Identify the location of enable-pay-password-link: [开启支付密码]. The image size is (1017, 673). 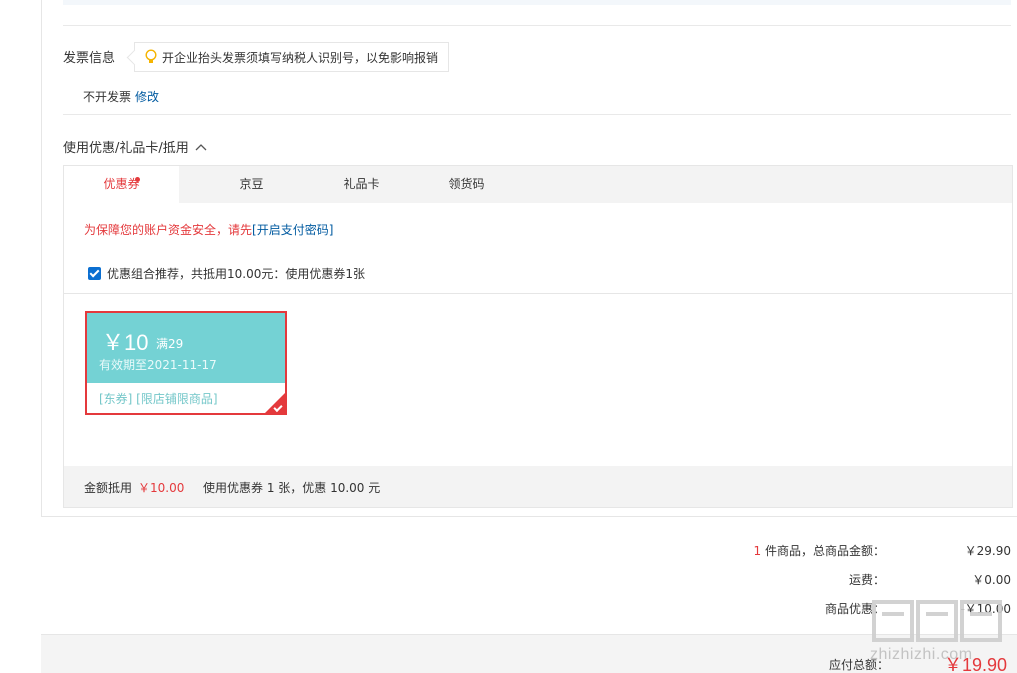
(292, 230).